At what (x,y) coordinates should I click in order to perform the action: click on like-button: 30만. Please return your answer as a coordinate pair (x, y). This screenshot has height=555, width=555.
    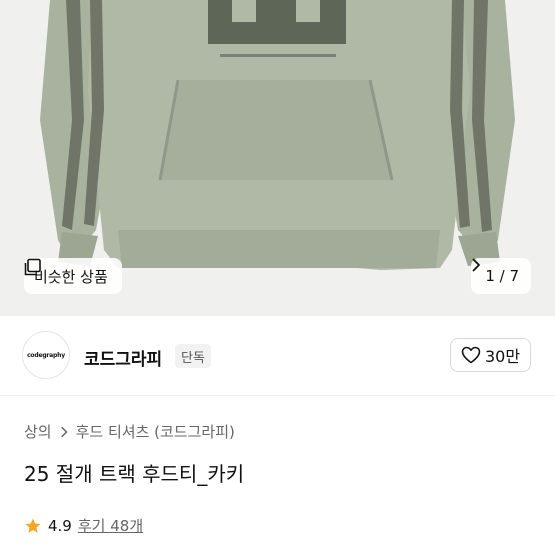
    Looking at the image, I should click on (490, 355).